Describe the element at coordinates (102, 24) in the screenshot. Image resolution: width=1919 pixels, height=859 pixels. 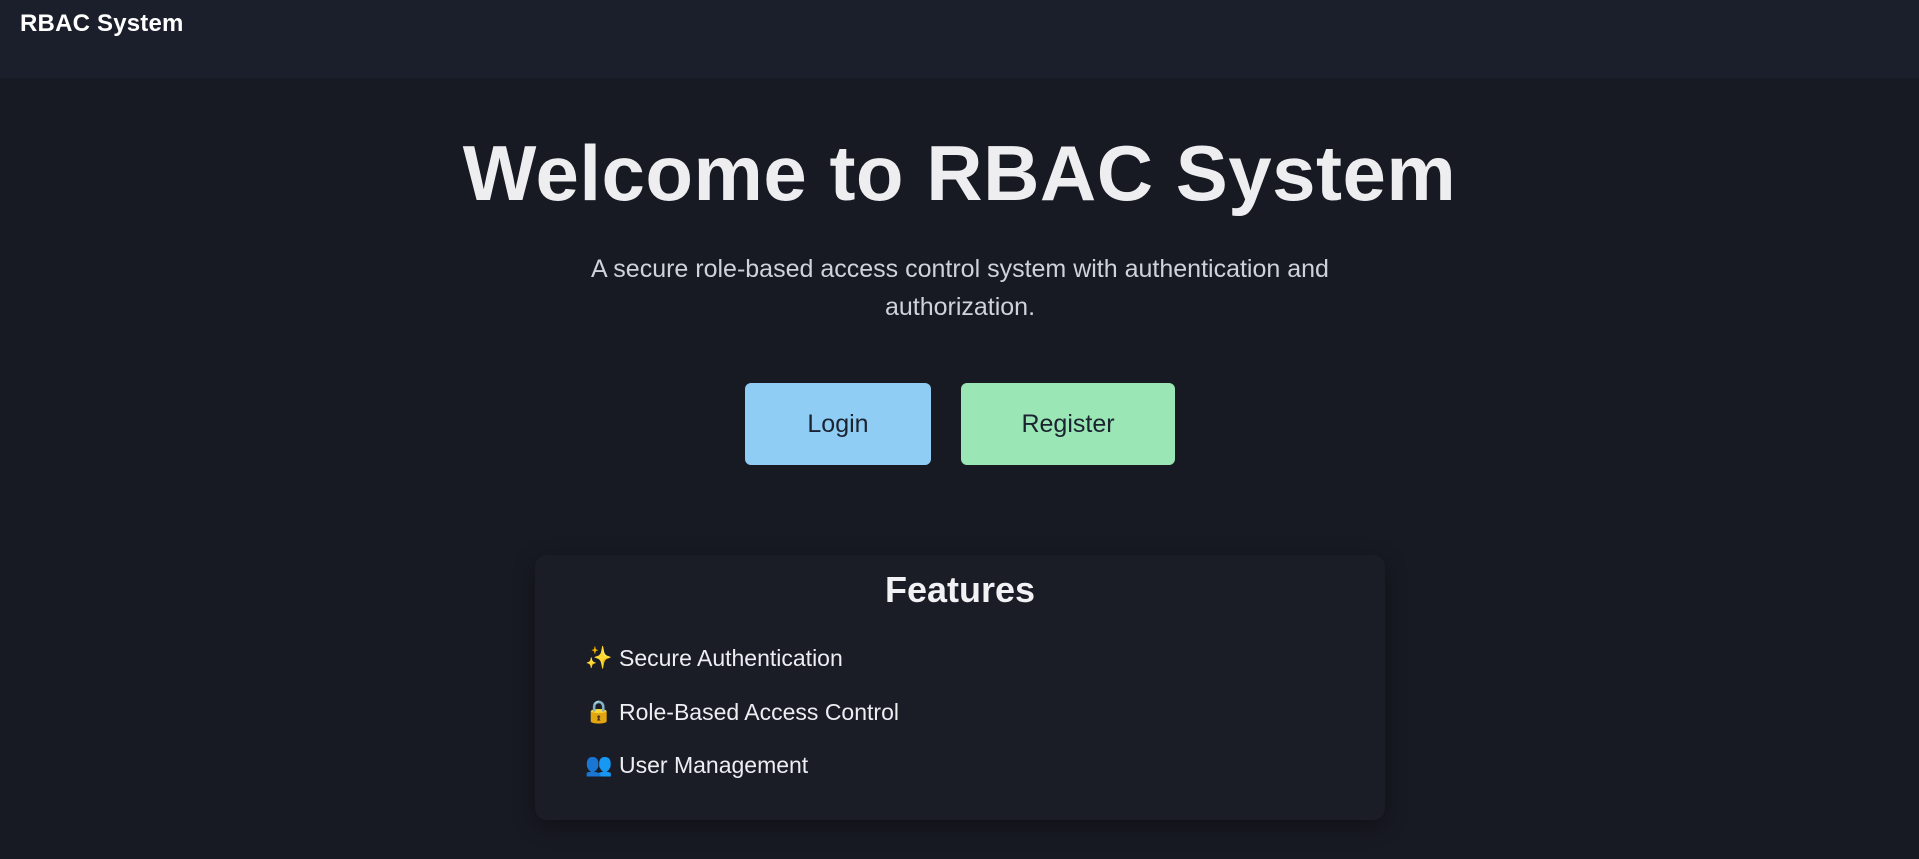
I see `brand-logo-link: RBAC System` at that location.